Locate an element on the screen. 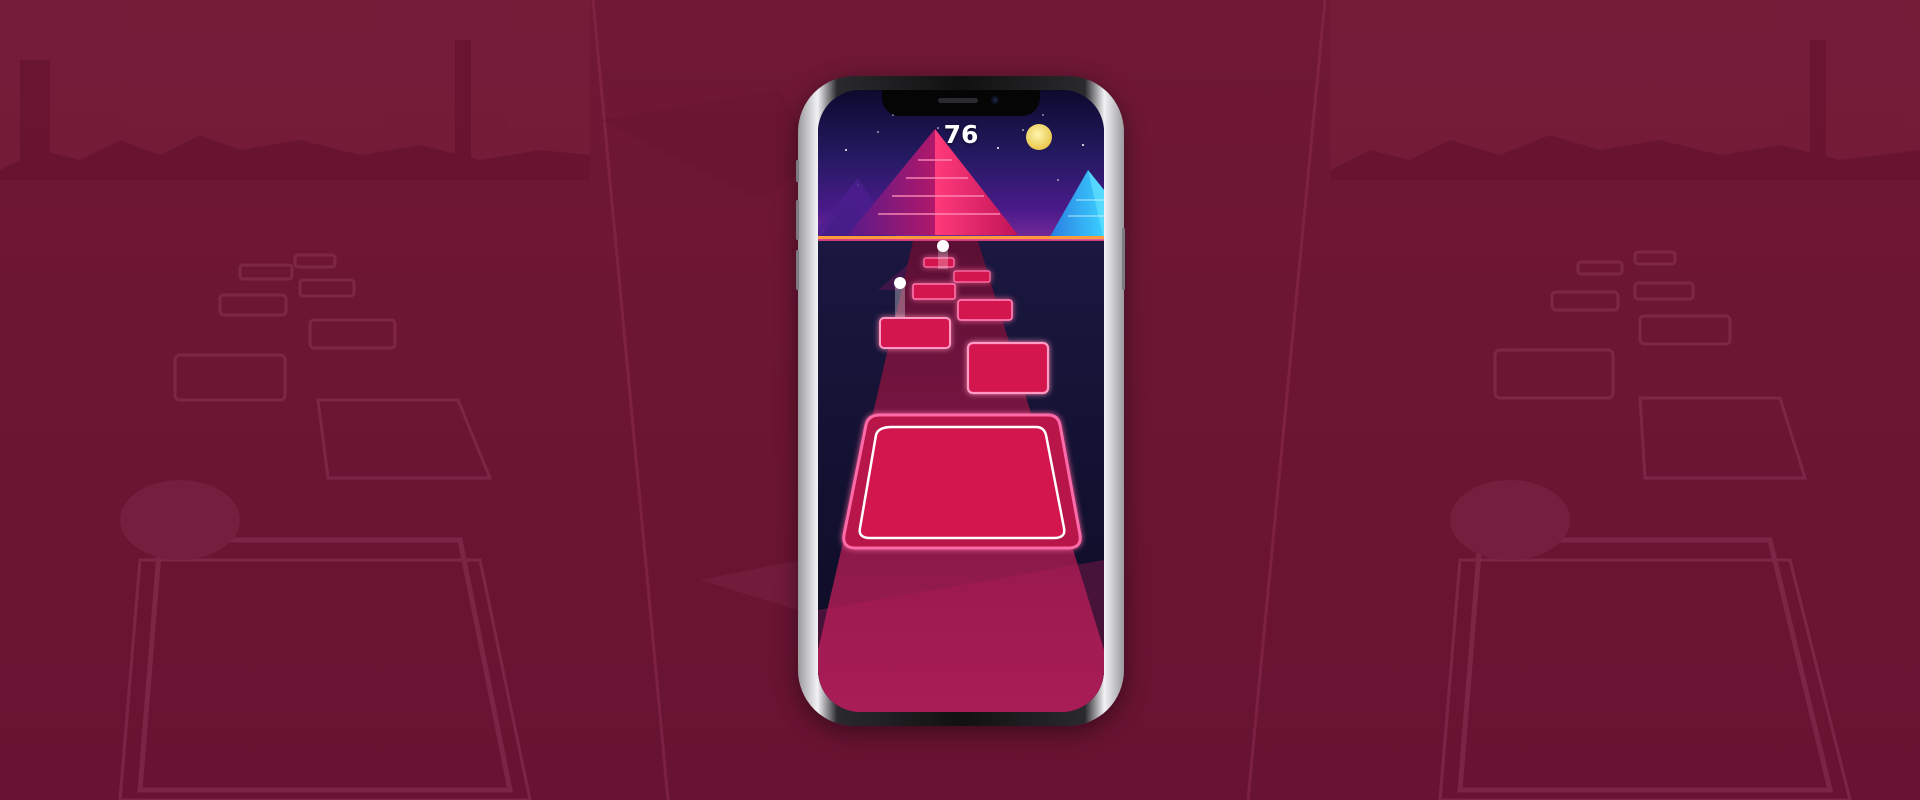 This screenshot has height=800, width=1920. phone-side-button is located at coordinates (797, 171).